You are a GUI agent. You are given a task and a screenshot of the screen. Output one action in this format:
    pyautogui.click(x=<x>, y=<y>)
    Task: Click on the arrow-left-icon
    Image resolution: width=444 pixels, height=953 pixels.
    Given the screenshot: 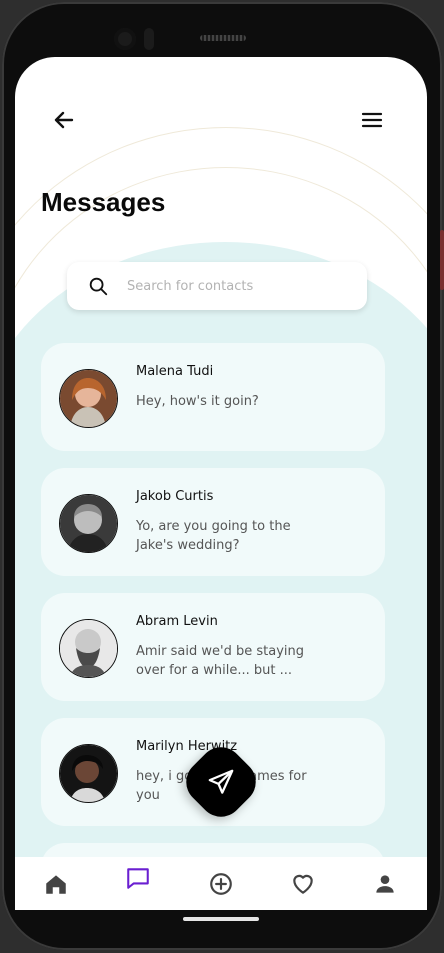 What is the action you would take?
    pyautogui.click(x=64, y=120)
    